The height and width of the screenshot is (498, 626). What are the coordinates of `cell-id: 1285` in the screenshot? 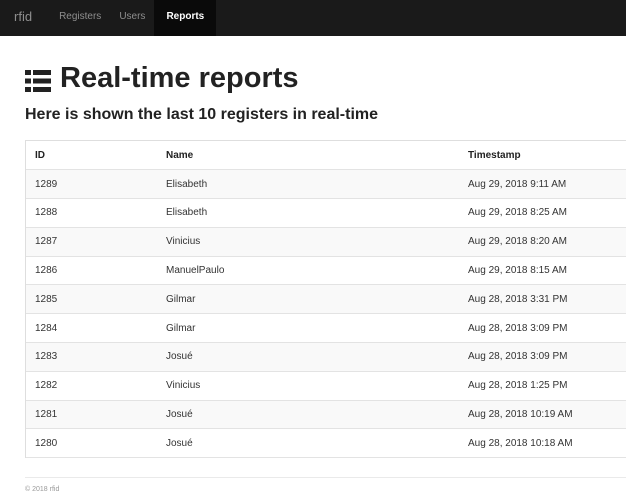 It's located at (91, 299).